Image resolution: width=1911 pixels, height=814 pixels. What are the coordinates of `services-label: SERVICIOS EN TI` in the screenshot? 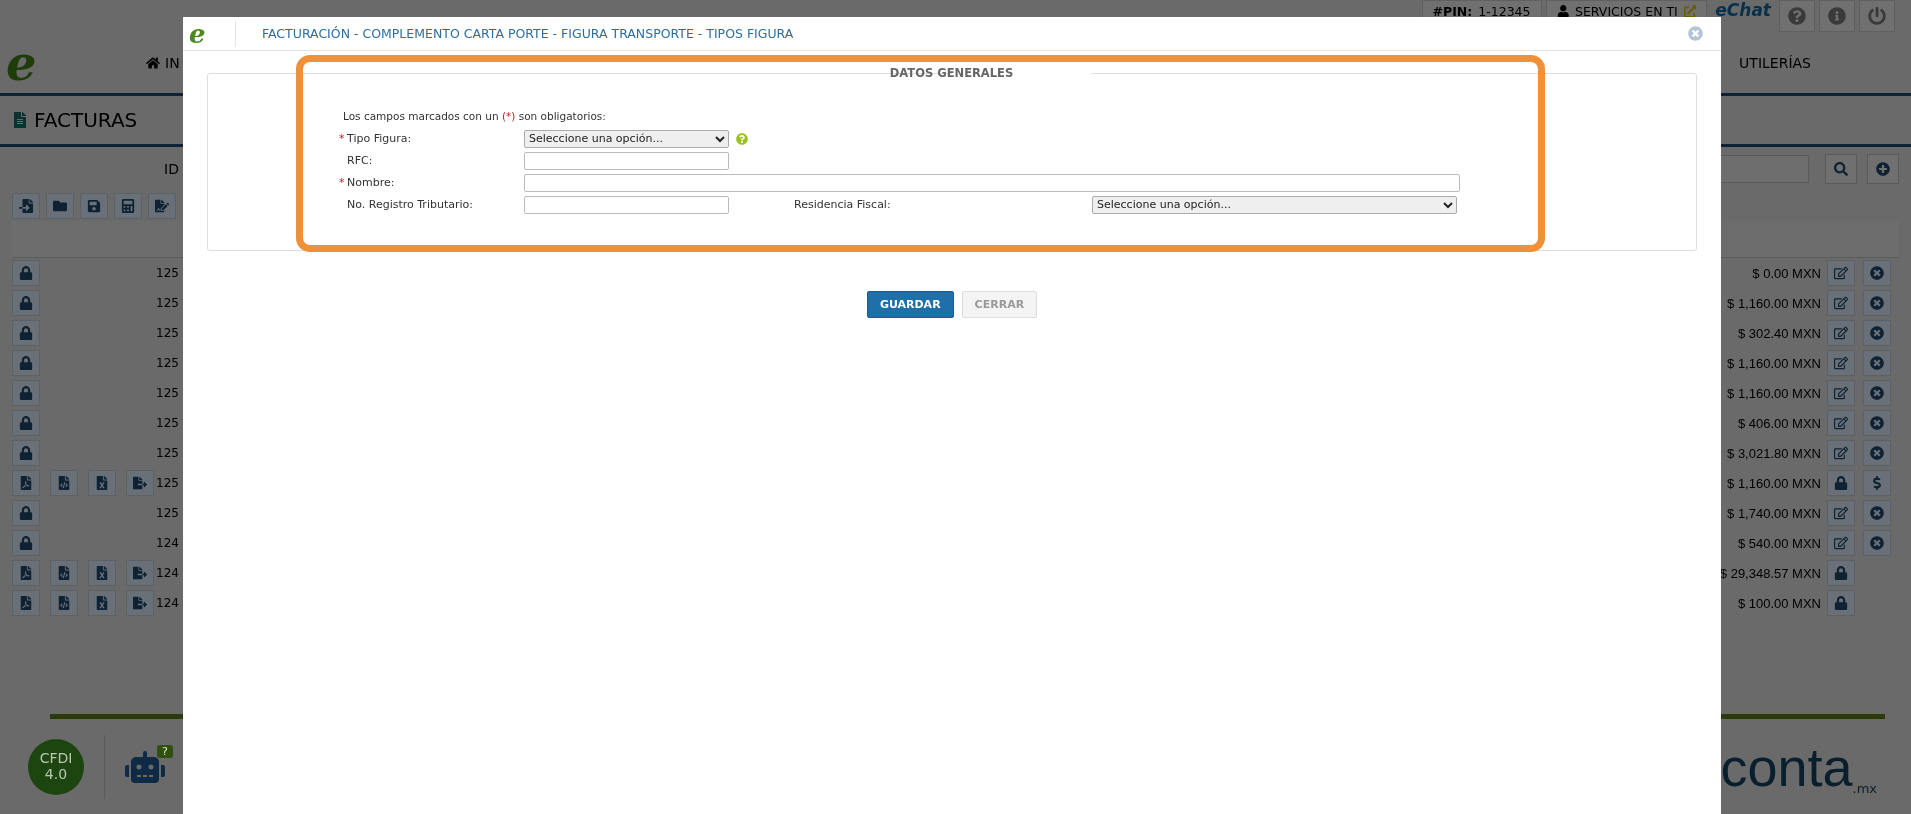 It's located at (1626, 11).